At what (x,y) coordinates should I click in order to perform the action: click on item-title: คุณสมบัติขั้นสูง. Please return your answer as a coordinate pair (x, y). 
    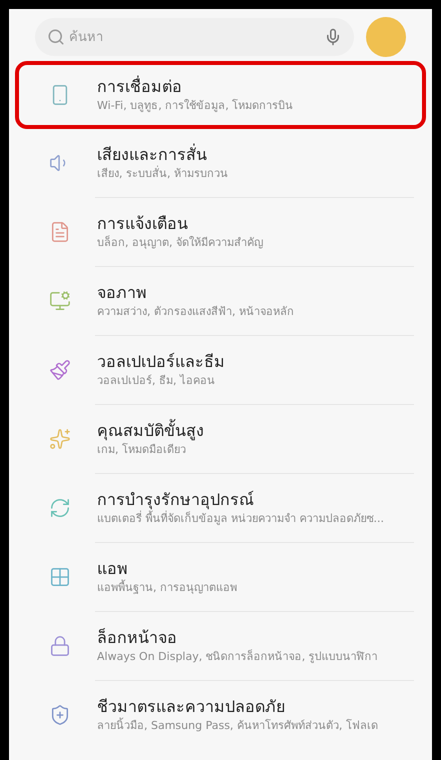
    Looking at the image, I should click on (150, 431).